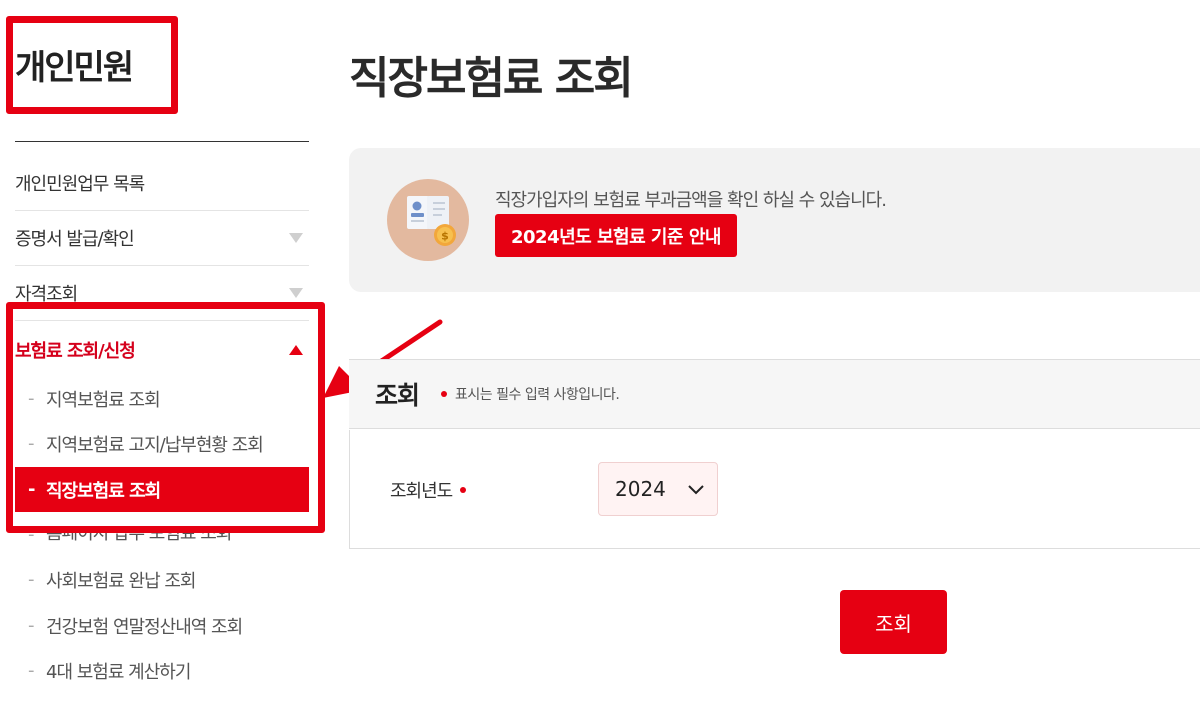 The image size is (1200, 702). I want to click on sidebar-item-certificates: 증명서 발급/확인, so click(162, 238).